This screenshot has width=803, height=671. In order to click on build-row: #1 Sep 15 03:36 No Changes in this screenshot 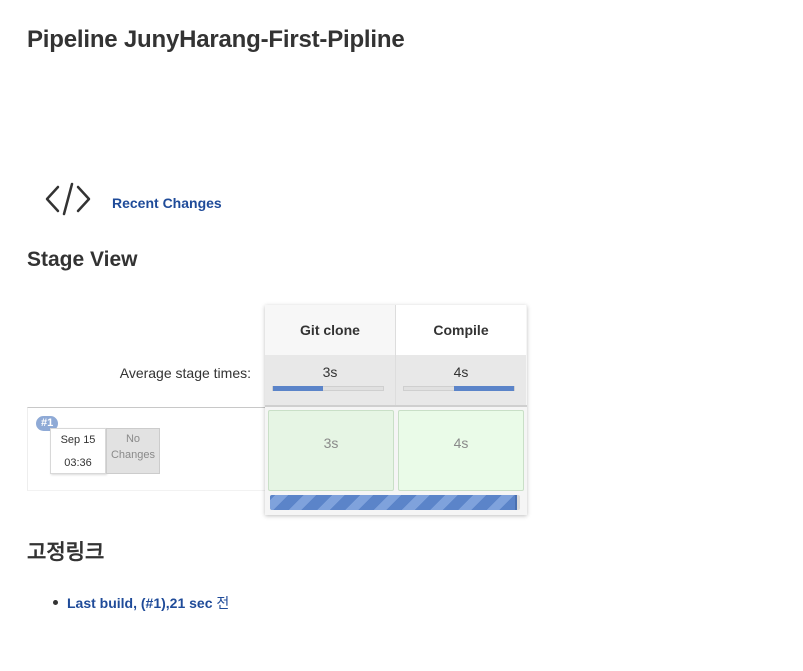, I will do `click(146, 449)`.